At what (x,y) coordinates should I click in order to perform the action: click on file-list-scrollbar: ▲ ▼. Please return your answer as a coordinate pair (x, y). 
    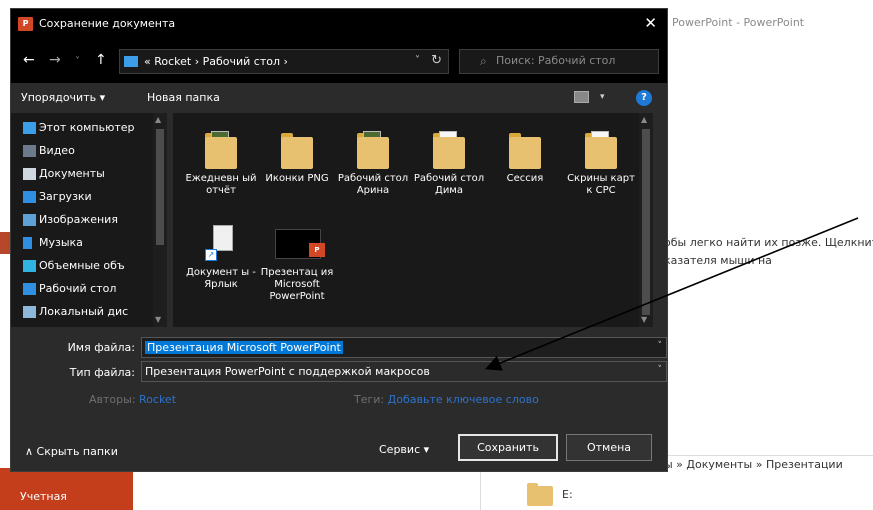
    Looking at the image, I should click on (646, 220).